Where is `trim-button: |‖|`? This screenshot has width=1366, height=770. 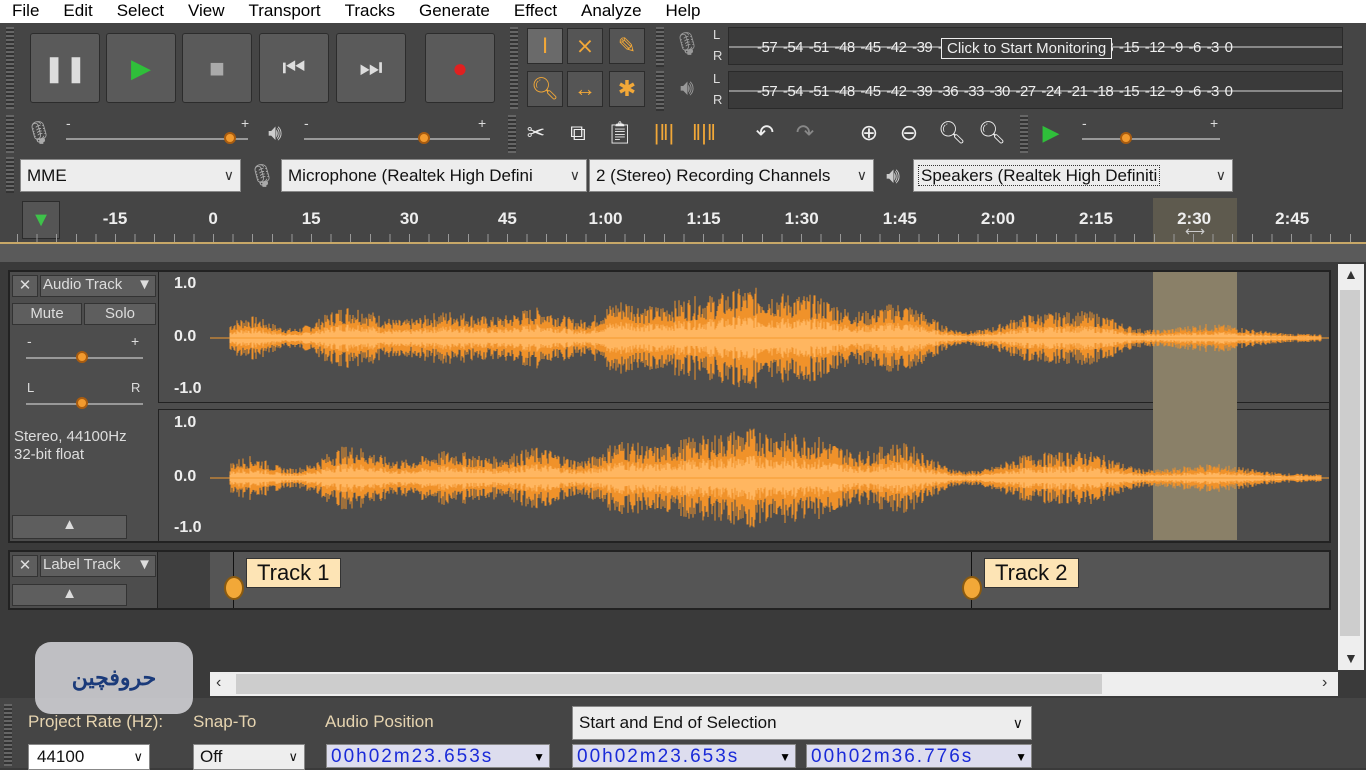 trim-button: |‖| is located at coordinates (664, 133).